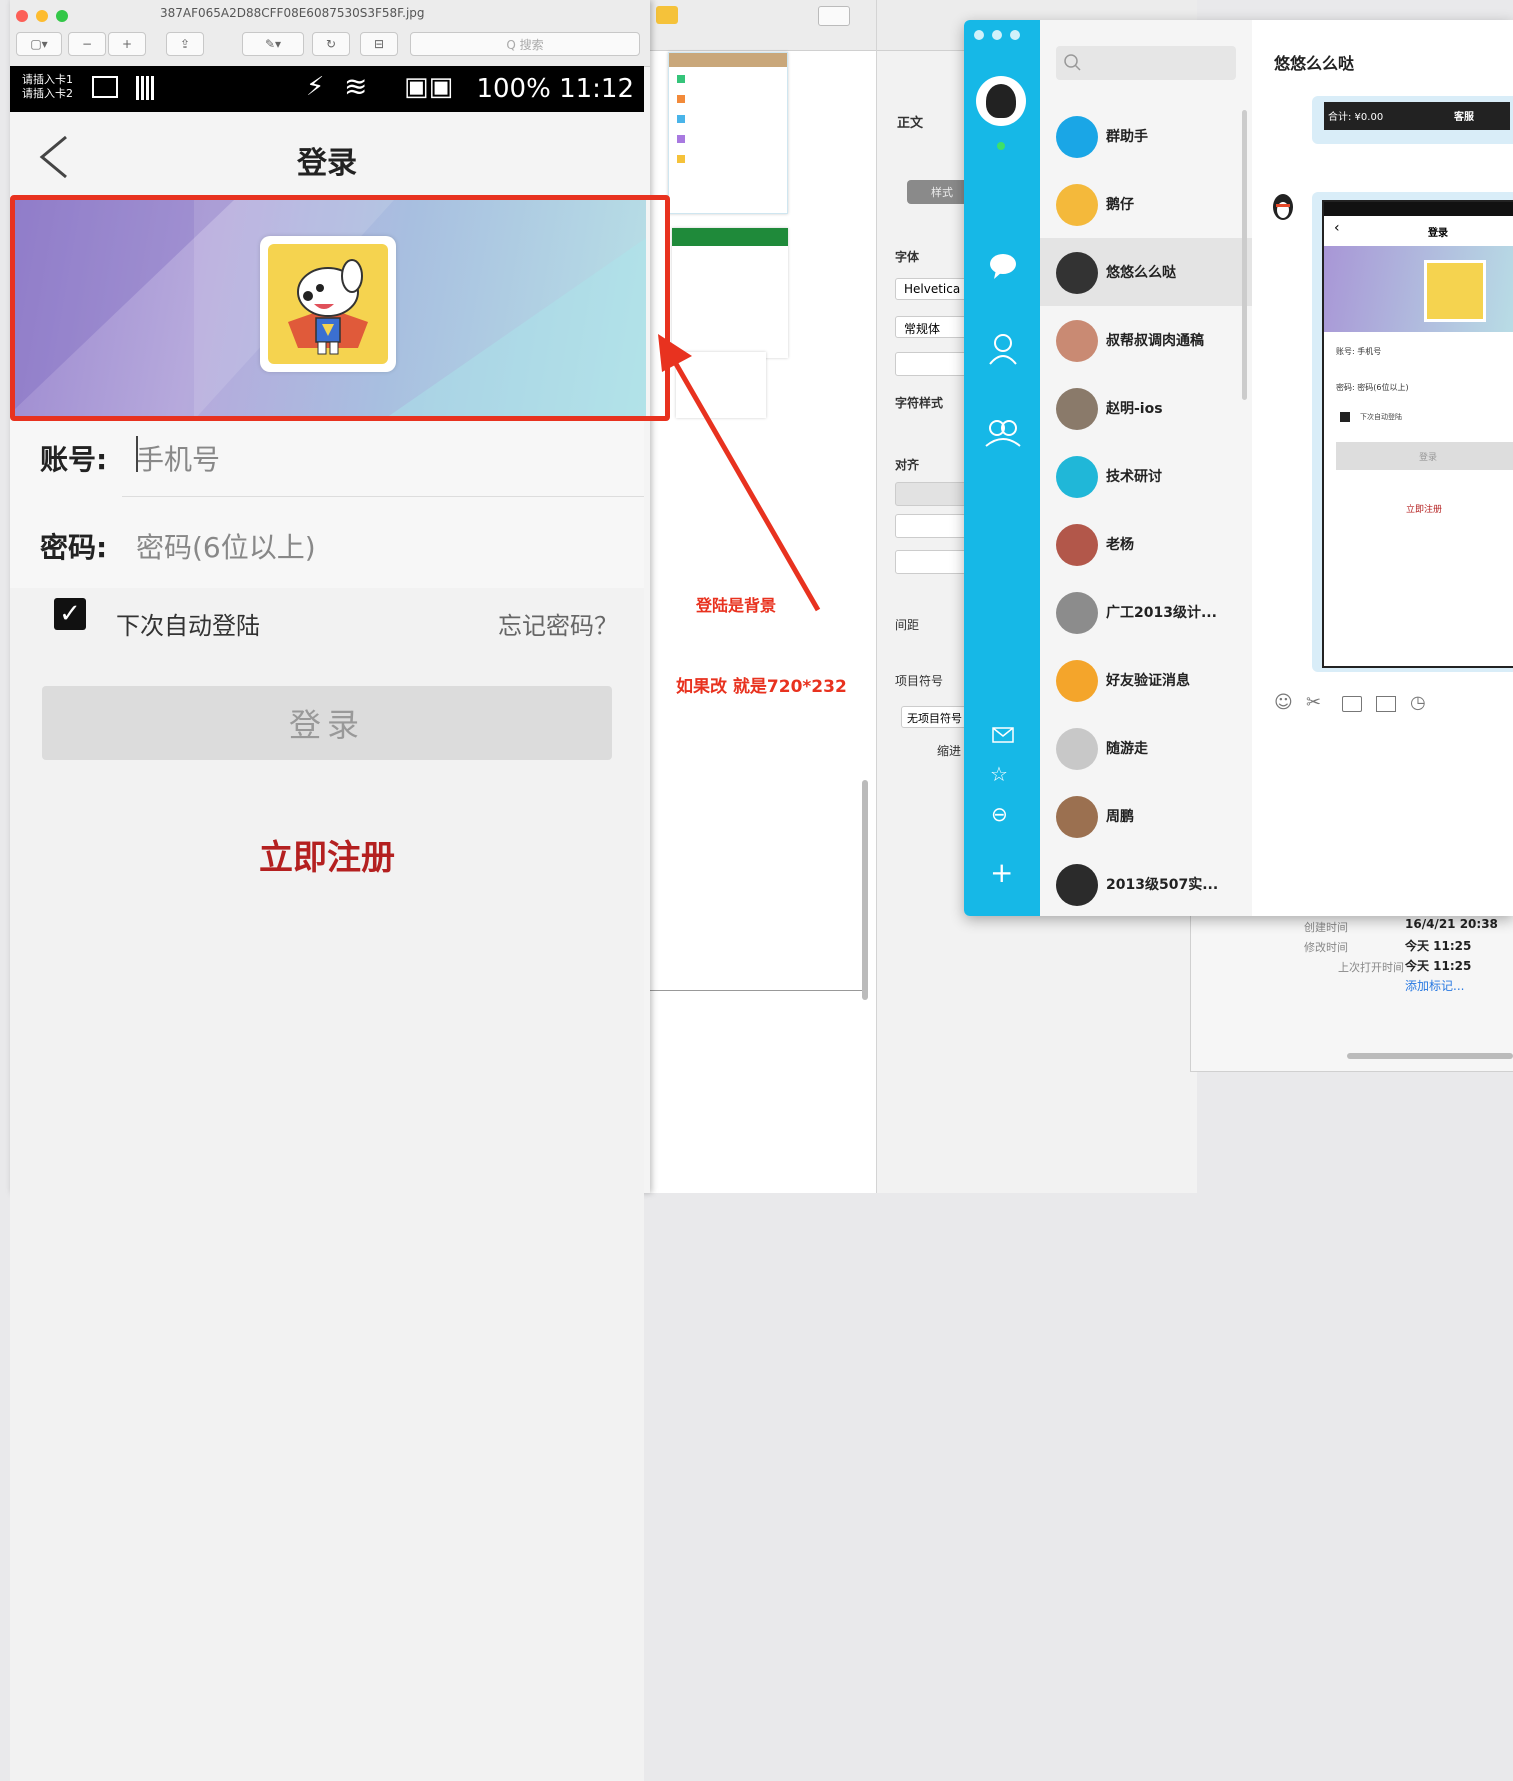 The image size is (1513, 1781). What do you see at coordinates (1283, 702) in the screenshot?
I see `emoji-icon: ☺` at bounding box center [1283, 702].